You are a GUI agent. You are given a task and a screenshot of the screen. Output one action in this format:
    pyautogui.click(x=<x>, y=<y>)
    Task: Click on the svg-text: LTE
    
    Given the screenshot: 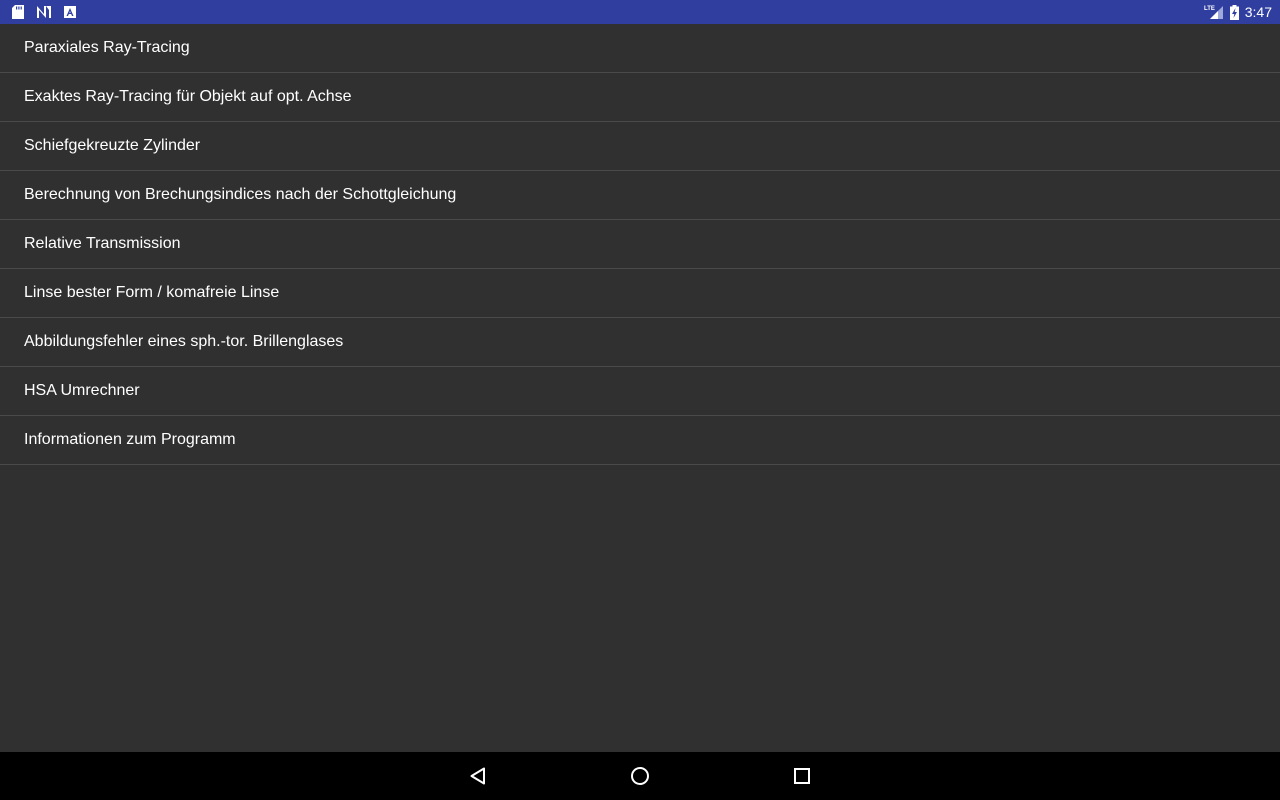 What is the action you would take?
    pyautogui.click(x=1209, y=9)
    